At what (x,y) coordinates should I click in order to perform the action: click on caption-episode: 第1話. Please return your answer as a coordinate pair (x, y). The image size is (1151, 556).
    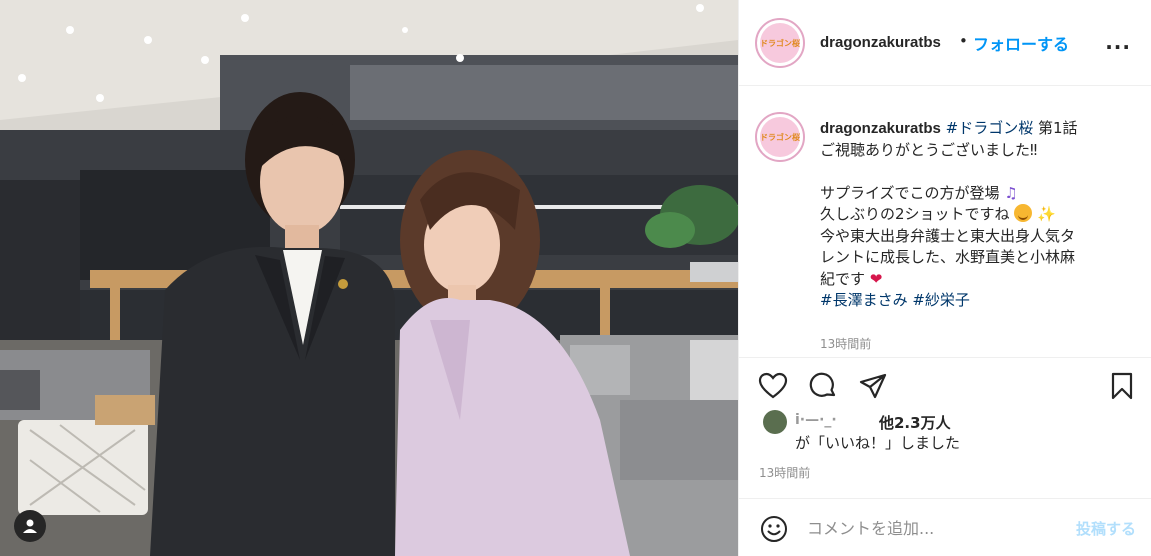
    Looking at the image, I should click on (1058, 128).